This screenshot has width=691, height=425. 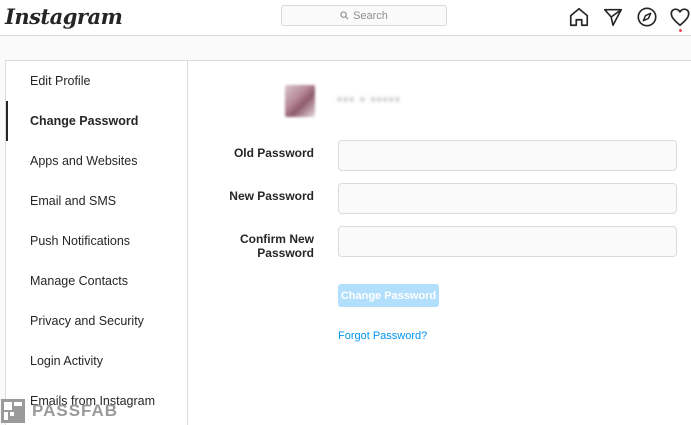 What do you see at coordinates (66, 361) in the screenshot?
I see `sidebar-item-label: Login Activity` at bounding box center [66, 361].